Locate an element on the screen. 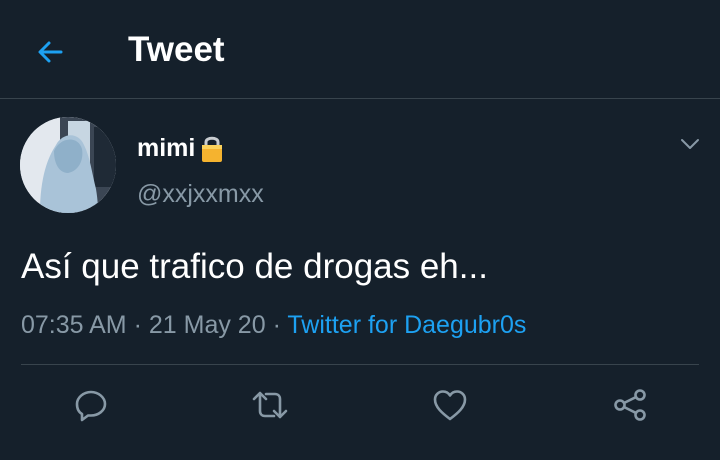  avatar is located at coordinates (68, 165).